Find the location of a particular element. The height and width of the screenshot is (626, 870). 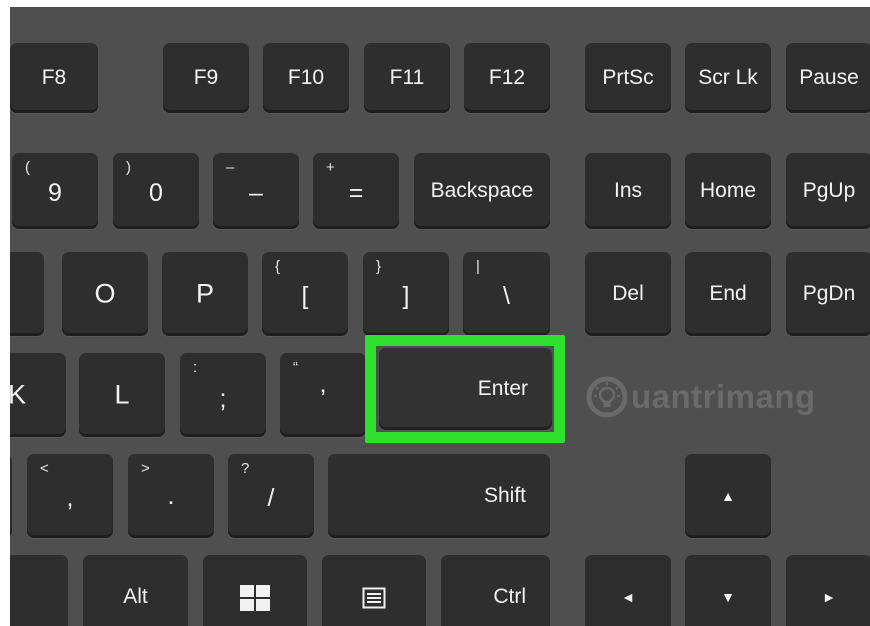

key-del: Del is located at coordinates (628, 294).